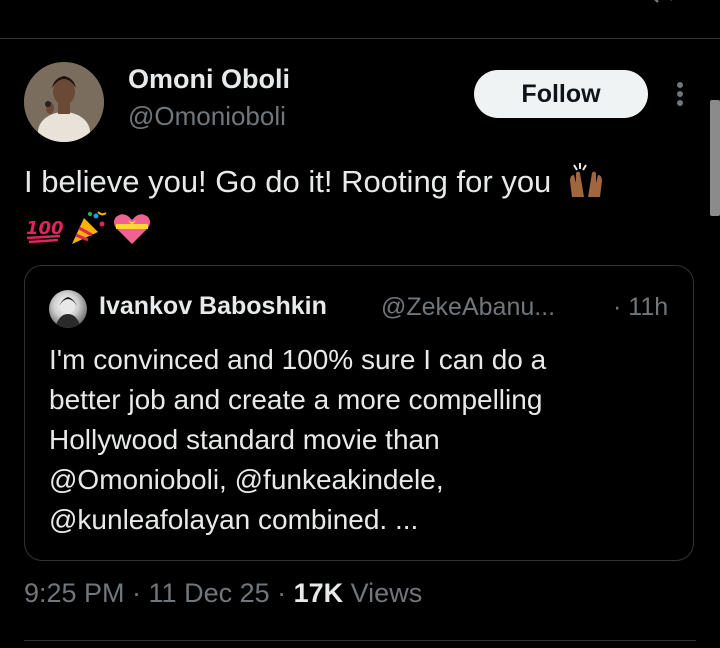  What do you see at coordinates (159, 593) in the screenshot?
I see `tweet-timestamp: 9:25 PM · 11 Dec 25 ·` at bounding box center [159, 593].